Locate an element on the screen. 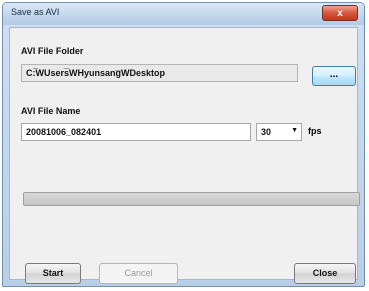  window-close-button: x is located at coordinates (340, 13).